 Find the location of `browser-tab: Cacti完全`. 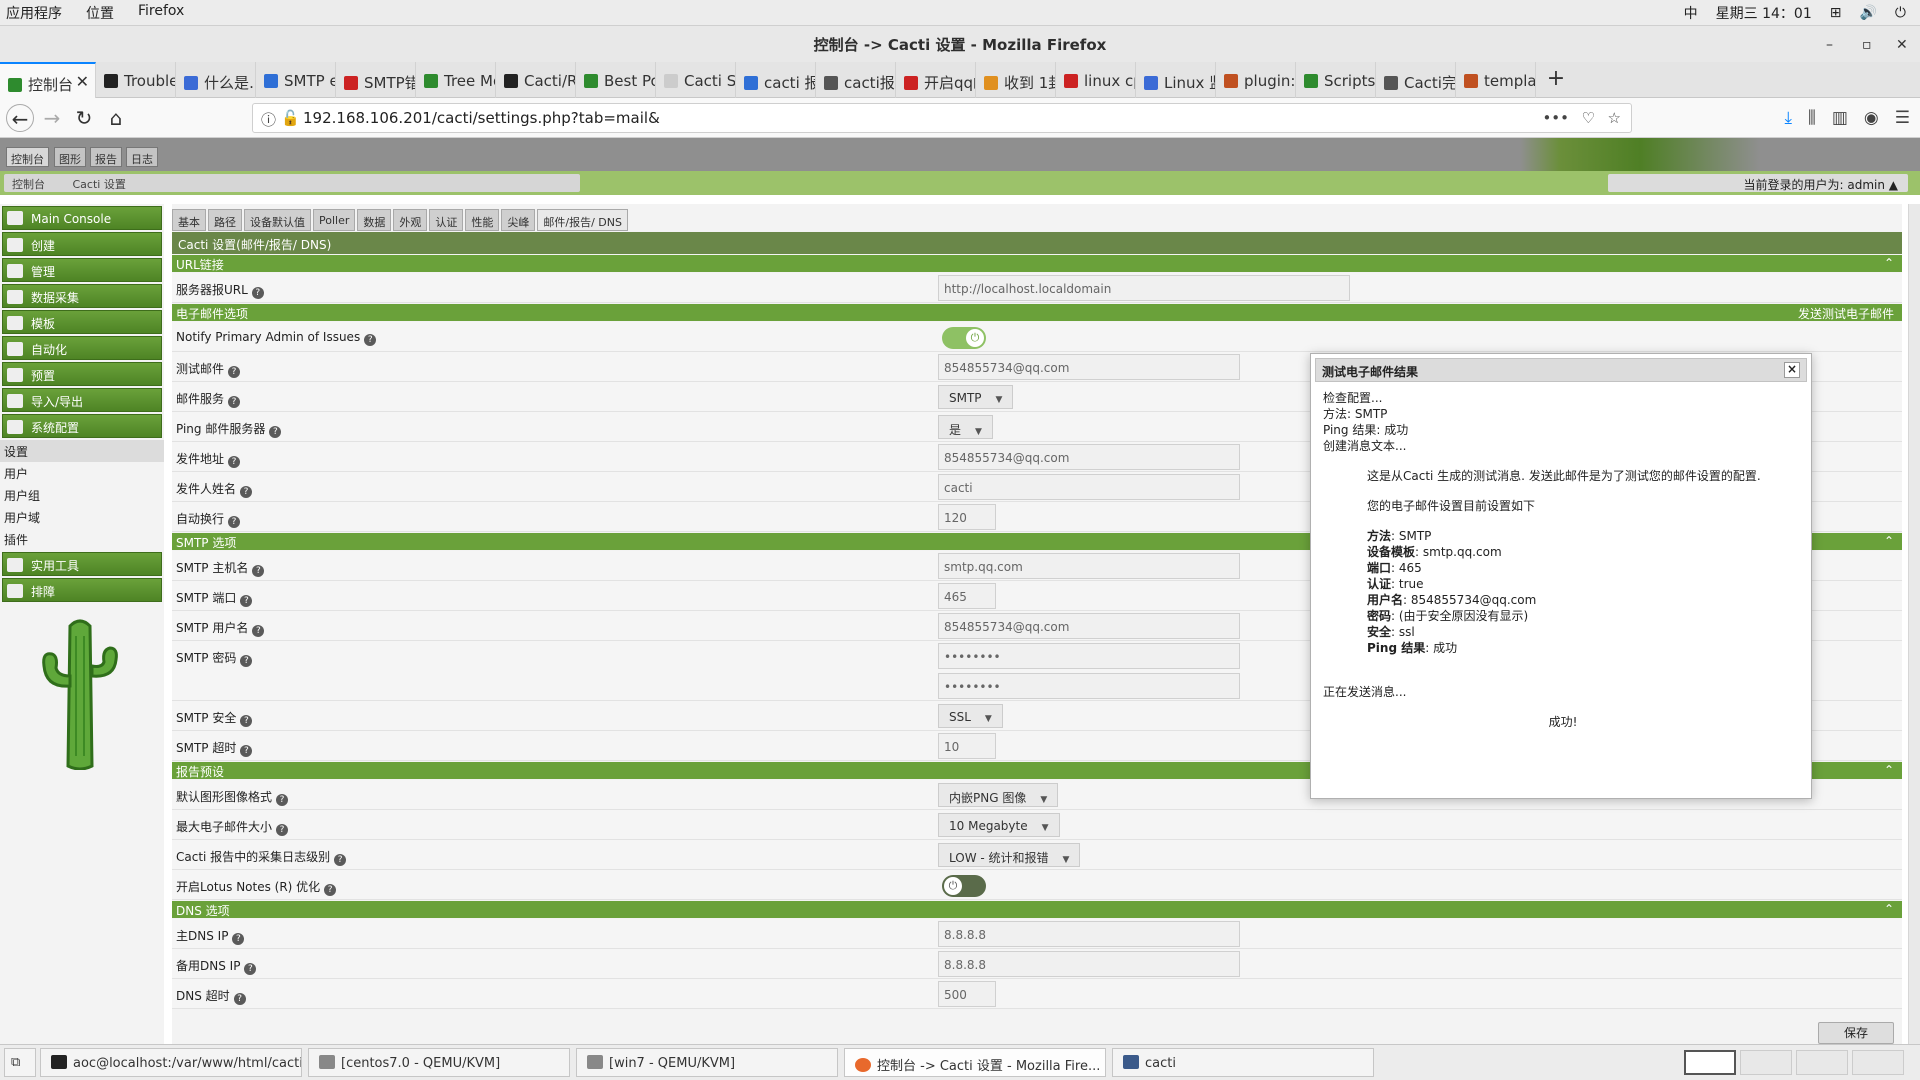

browser-tab: Cacti完全 is located at coordinates (1416, 80).